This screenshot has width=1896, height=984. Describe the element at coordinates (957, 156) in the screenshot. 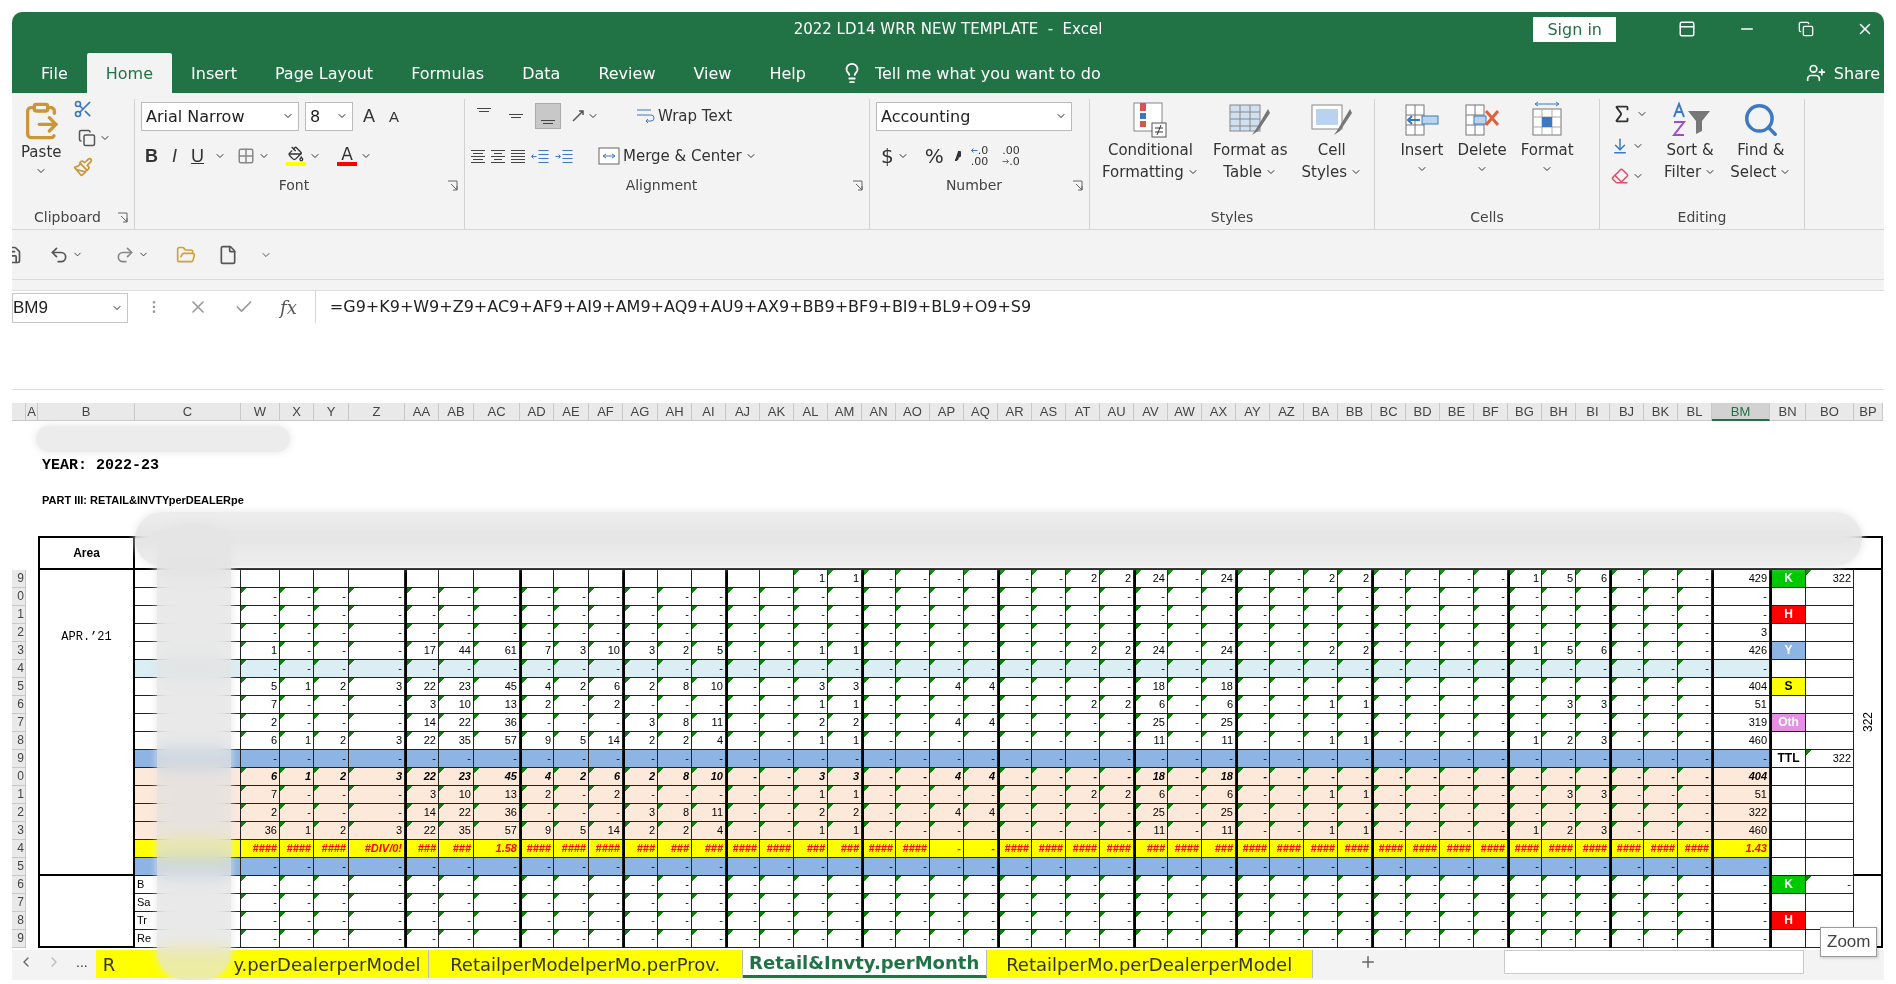

I see `comma-style-icon` at that location.